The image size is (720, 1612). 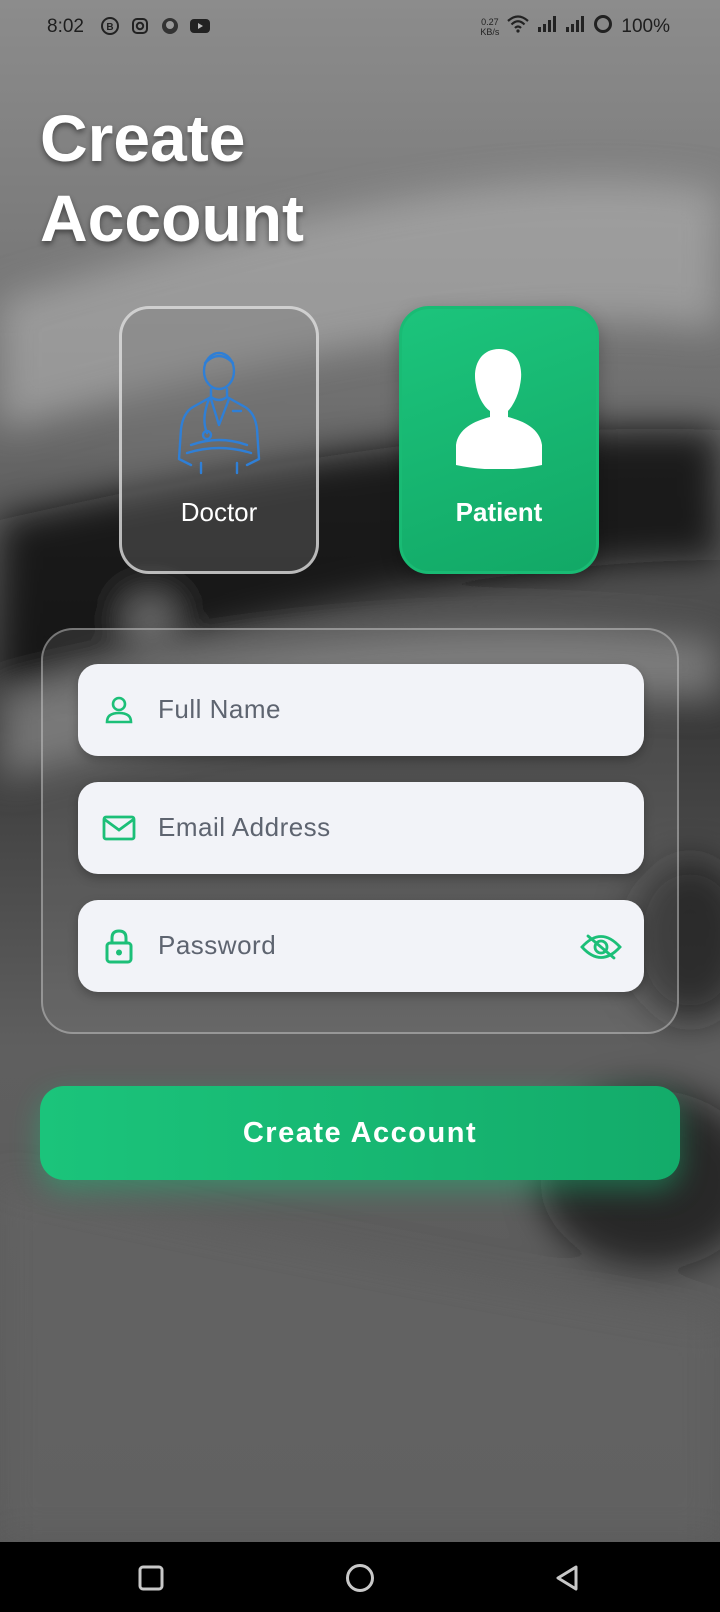 I want to click on password-field: Password, so click(x=361, y=946).